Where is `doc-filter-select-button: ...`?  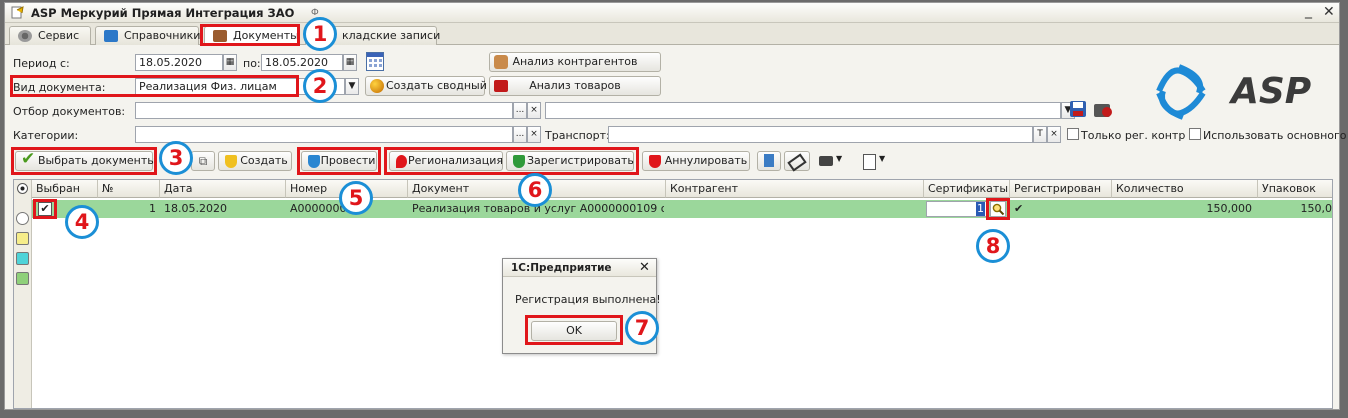 doc-filter-select-button: ... is located at coordinates (520, 110).